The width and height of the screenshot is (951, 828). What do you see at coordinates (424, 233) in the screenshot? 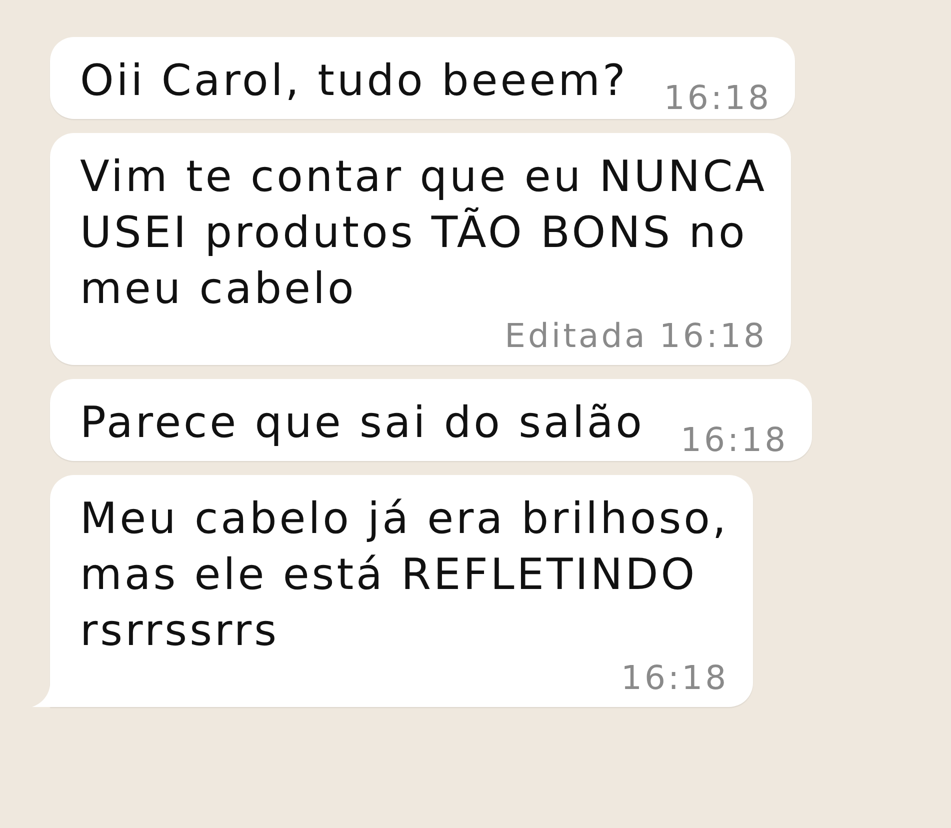
I see `message-text: Vim te contar que eu NUNCA USEI produtos TÃO BONS no meu cabelo` at bounding box center [424, 233].